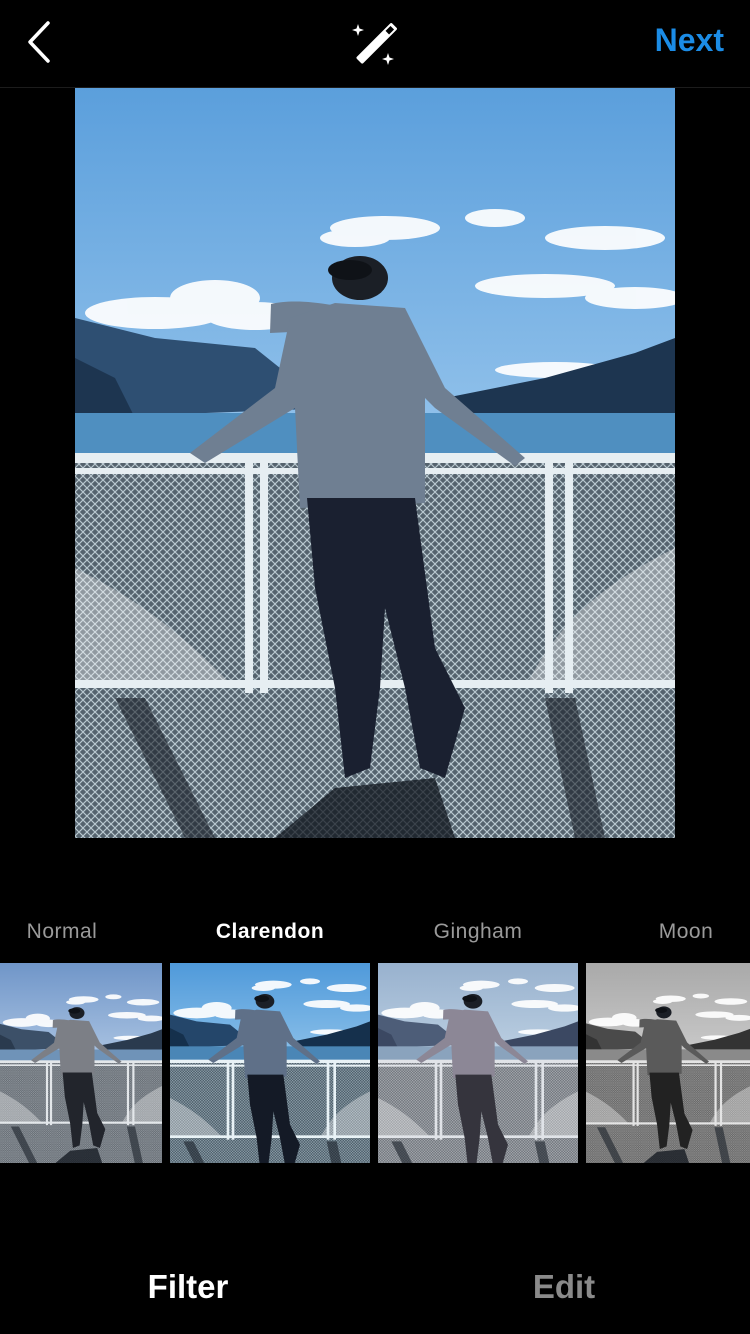  Describe the element at coordinates (270, 932) in the screenshot. I see `filter-label-clarendon: Clarendon` at that location.